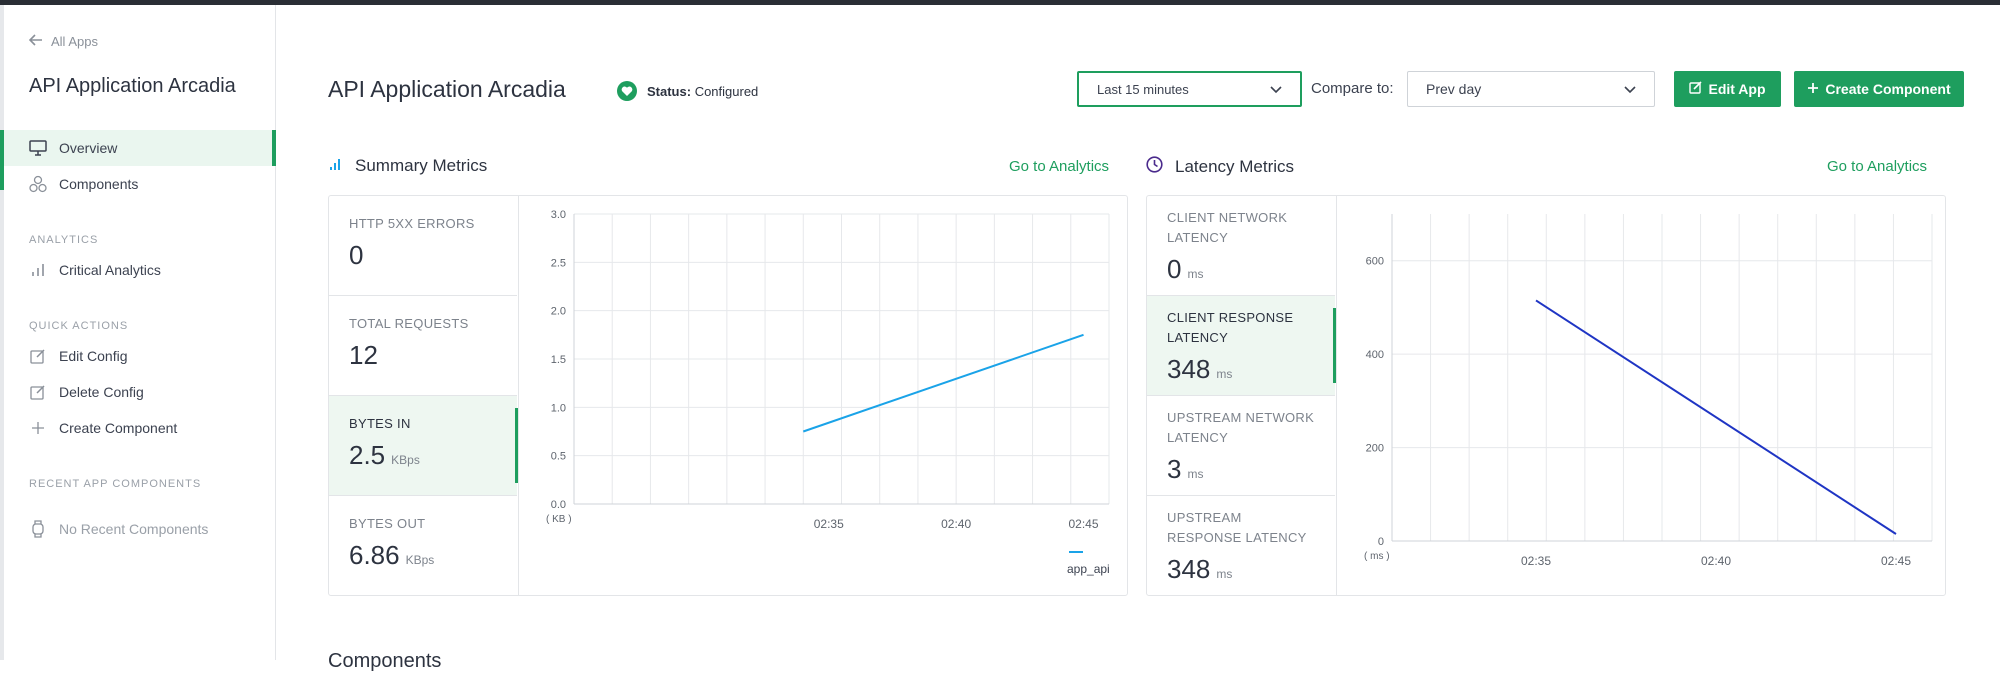  What do you see at coordinates (412, 223) in the screenshot?
I see `metric-label: HTTP 5XX ERRORS` at bounding box center [412, 223].